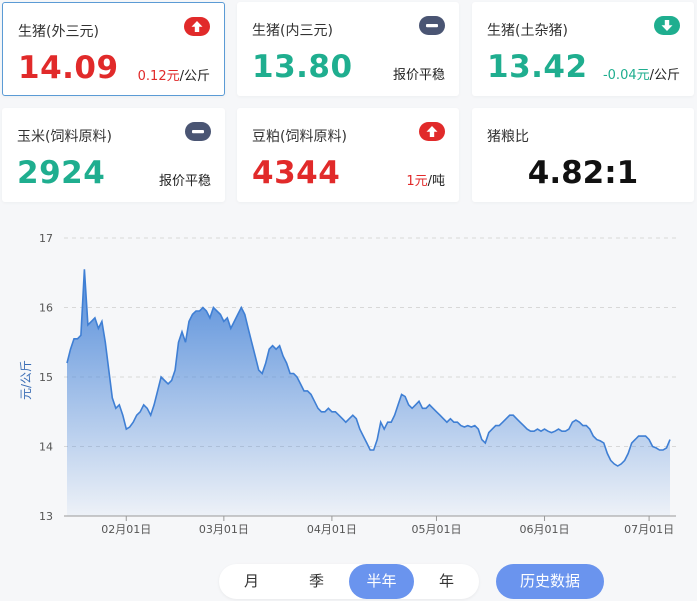 Image resolution: width=697 pixels, height=601 pixels. What do you see at coordinates (508, 137) in the screenshot?
I see `card-title: 猪粮比` at bounding box center [508, 137].